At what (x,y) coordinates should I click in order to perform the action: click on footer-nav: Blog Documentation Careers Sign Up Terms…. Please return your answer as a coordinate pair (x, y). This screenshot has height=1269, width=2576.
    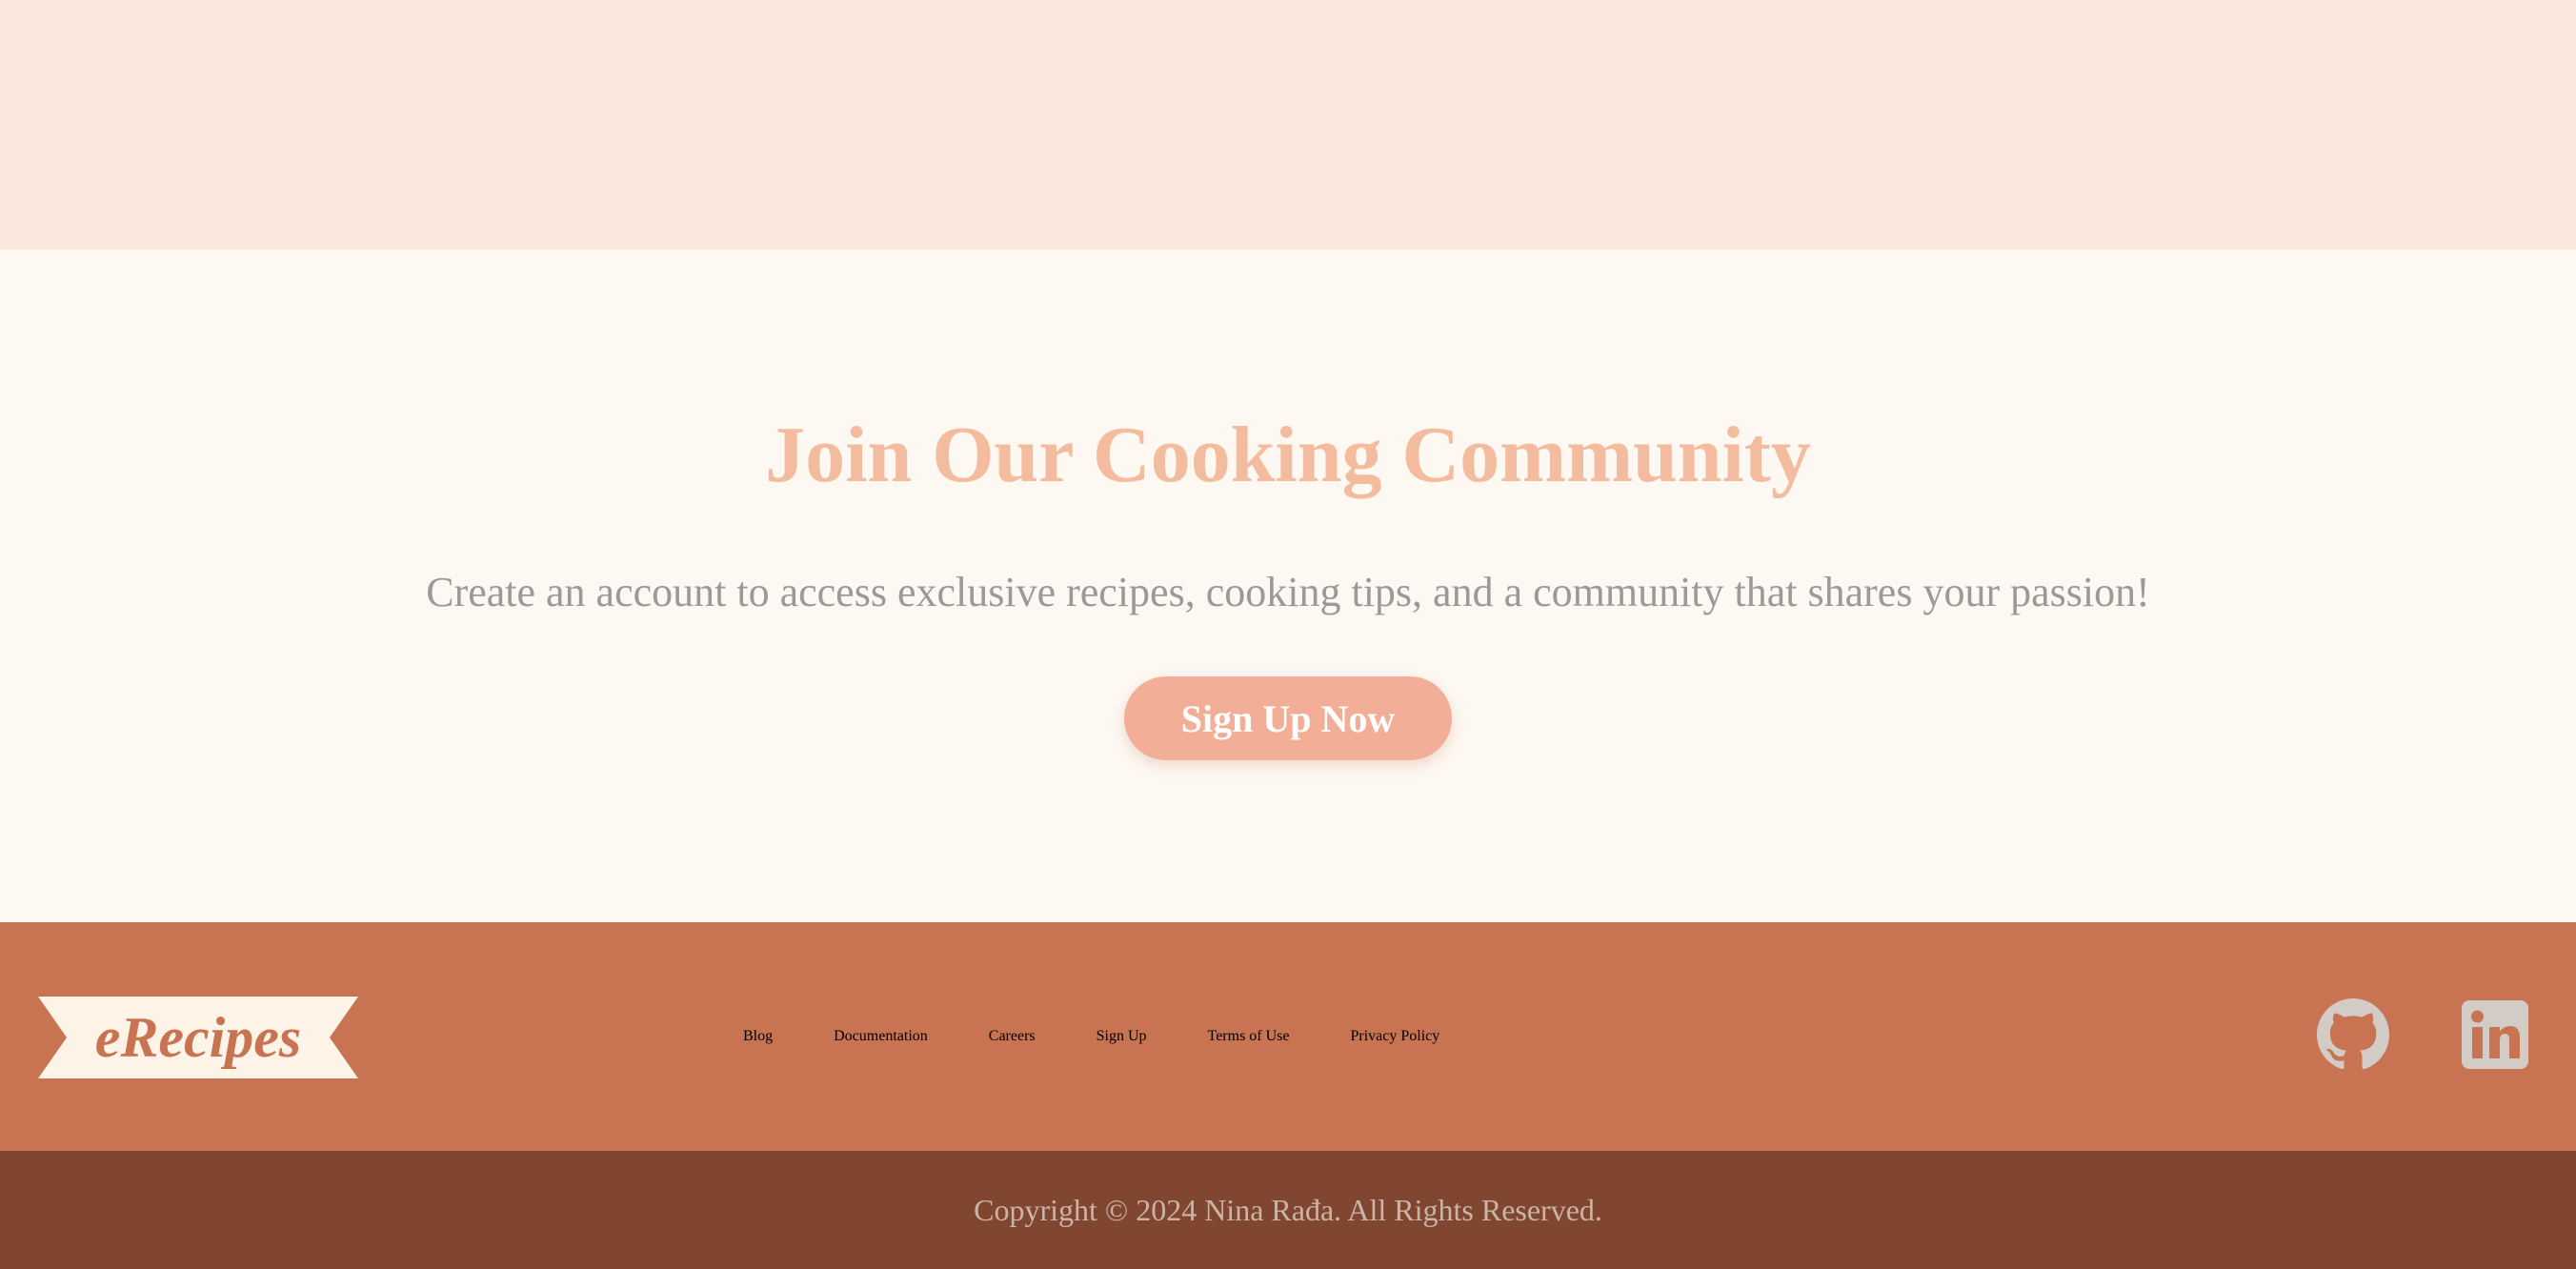
    Looking at the image, I should click on (1091, 1036).